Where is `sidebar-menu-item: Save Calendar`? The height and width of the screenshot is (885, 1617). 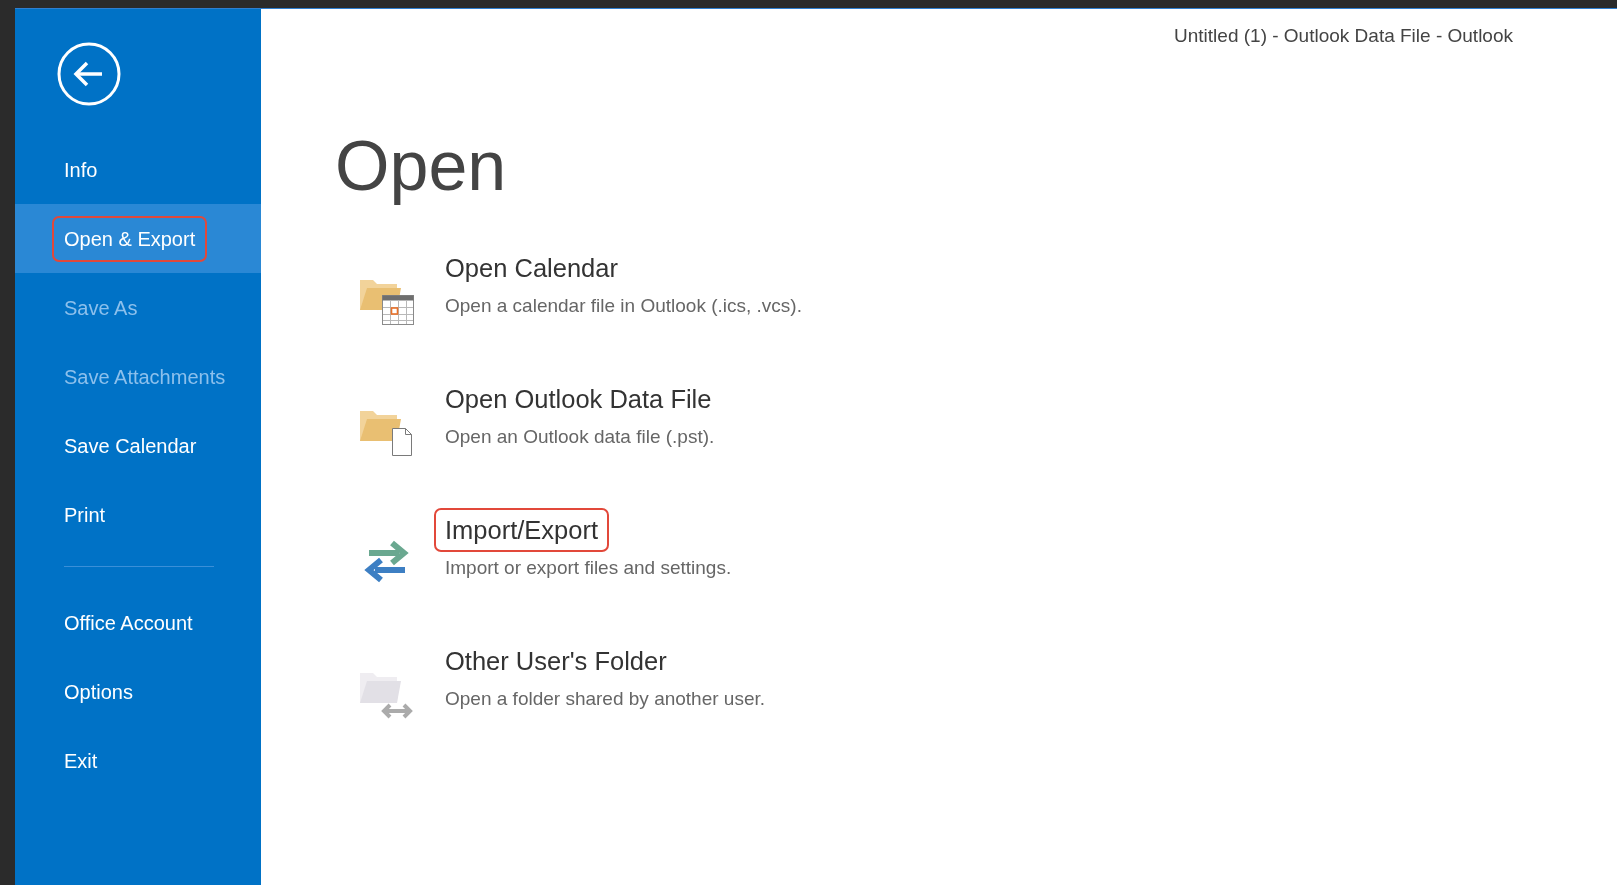 sidebar-menu-item: Save Calendar is located at coordinates (138, 445).